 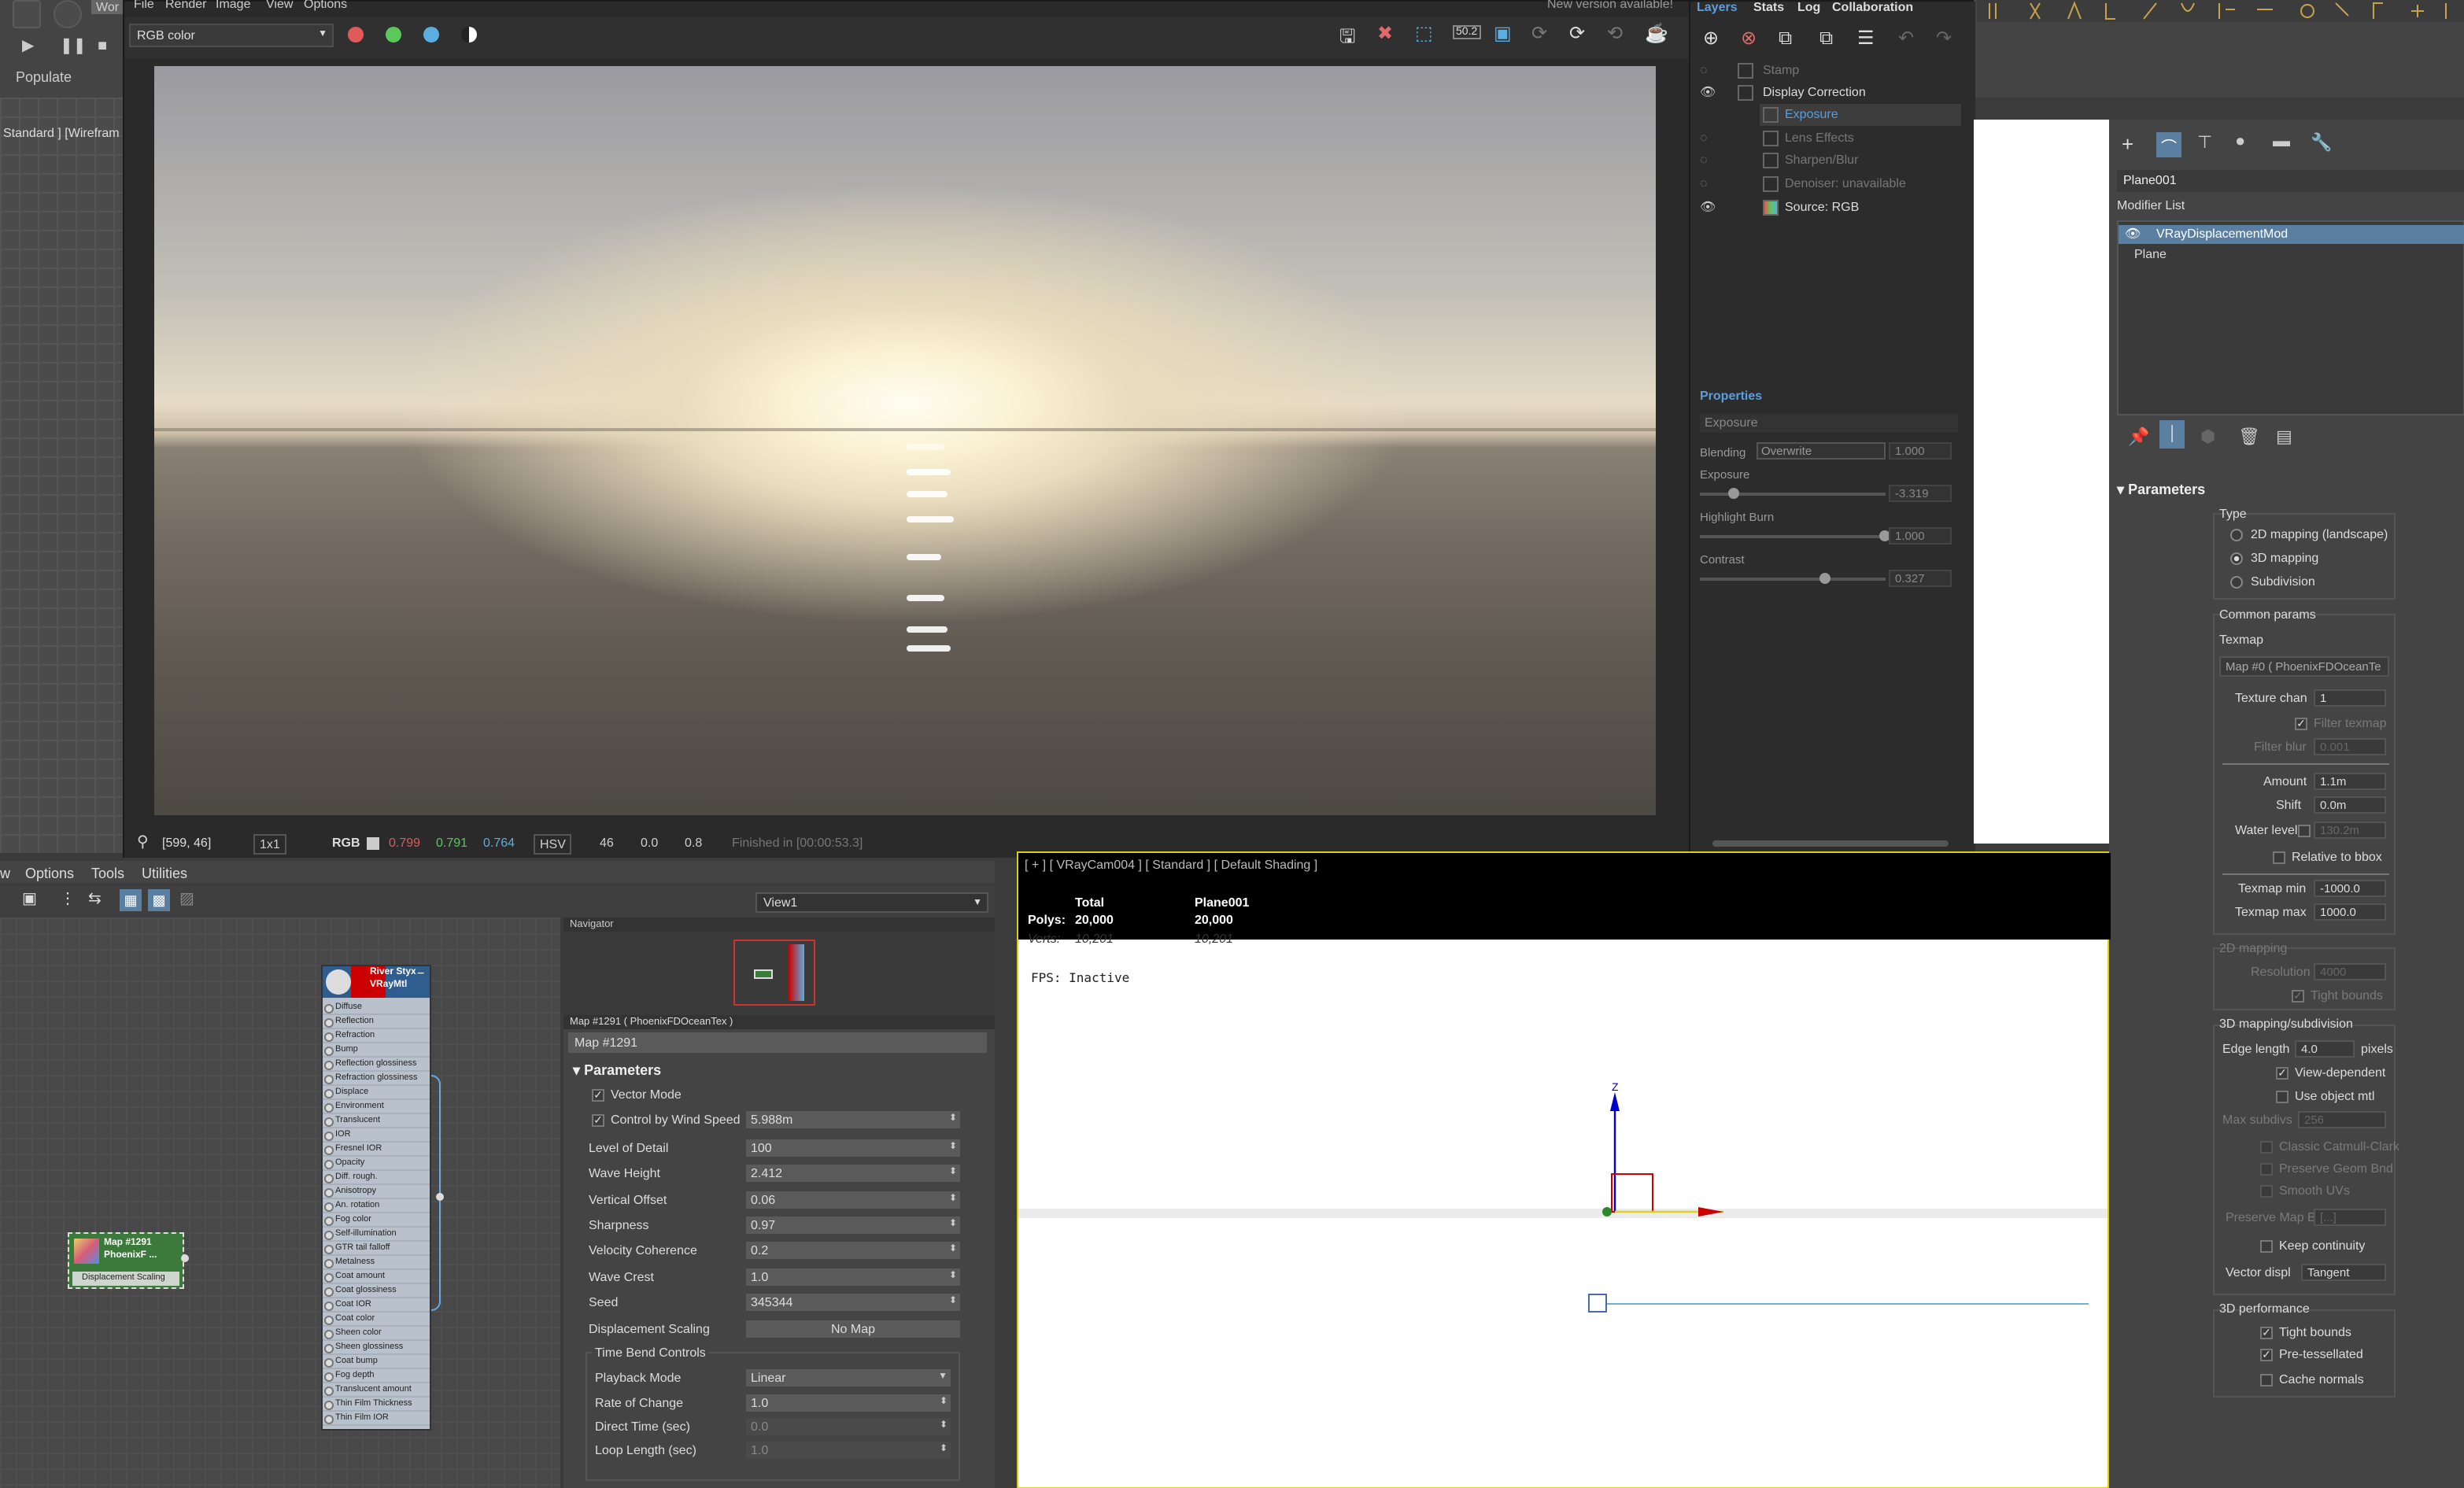 What do you see at coordinates (377, 1178) in the screenshot?
I see `material-slot: Diff. rough.` at bounding box center [377, 1178].